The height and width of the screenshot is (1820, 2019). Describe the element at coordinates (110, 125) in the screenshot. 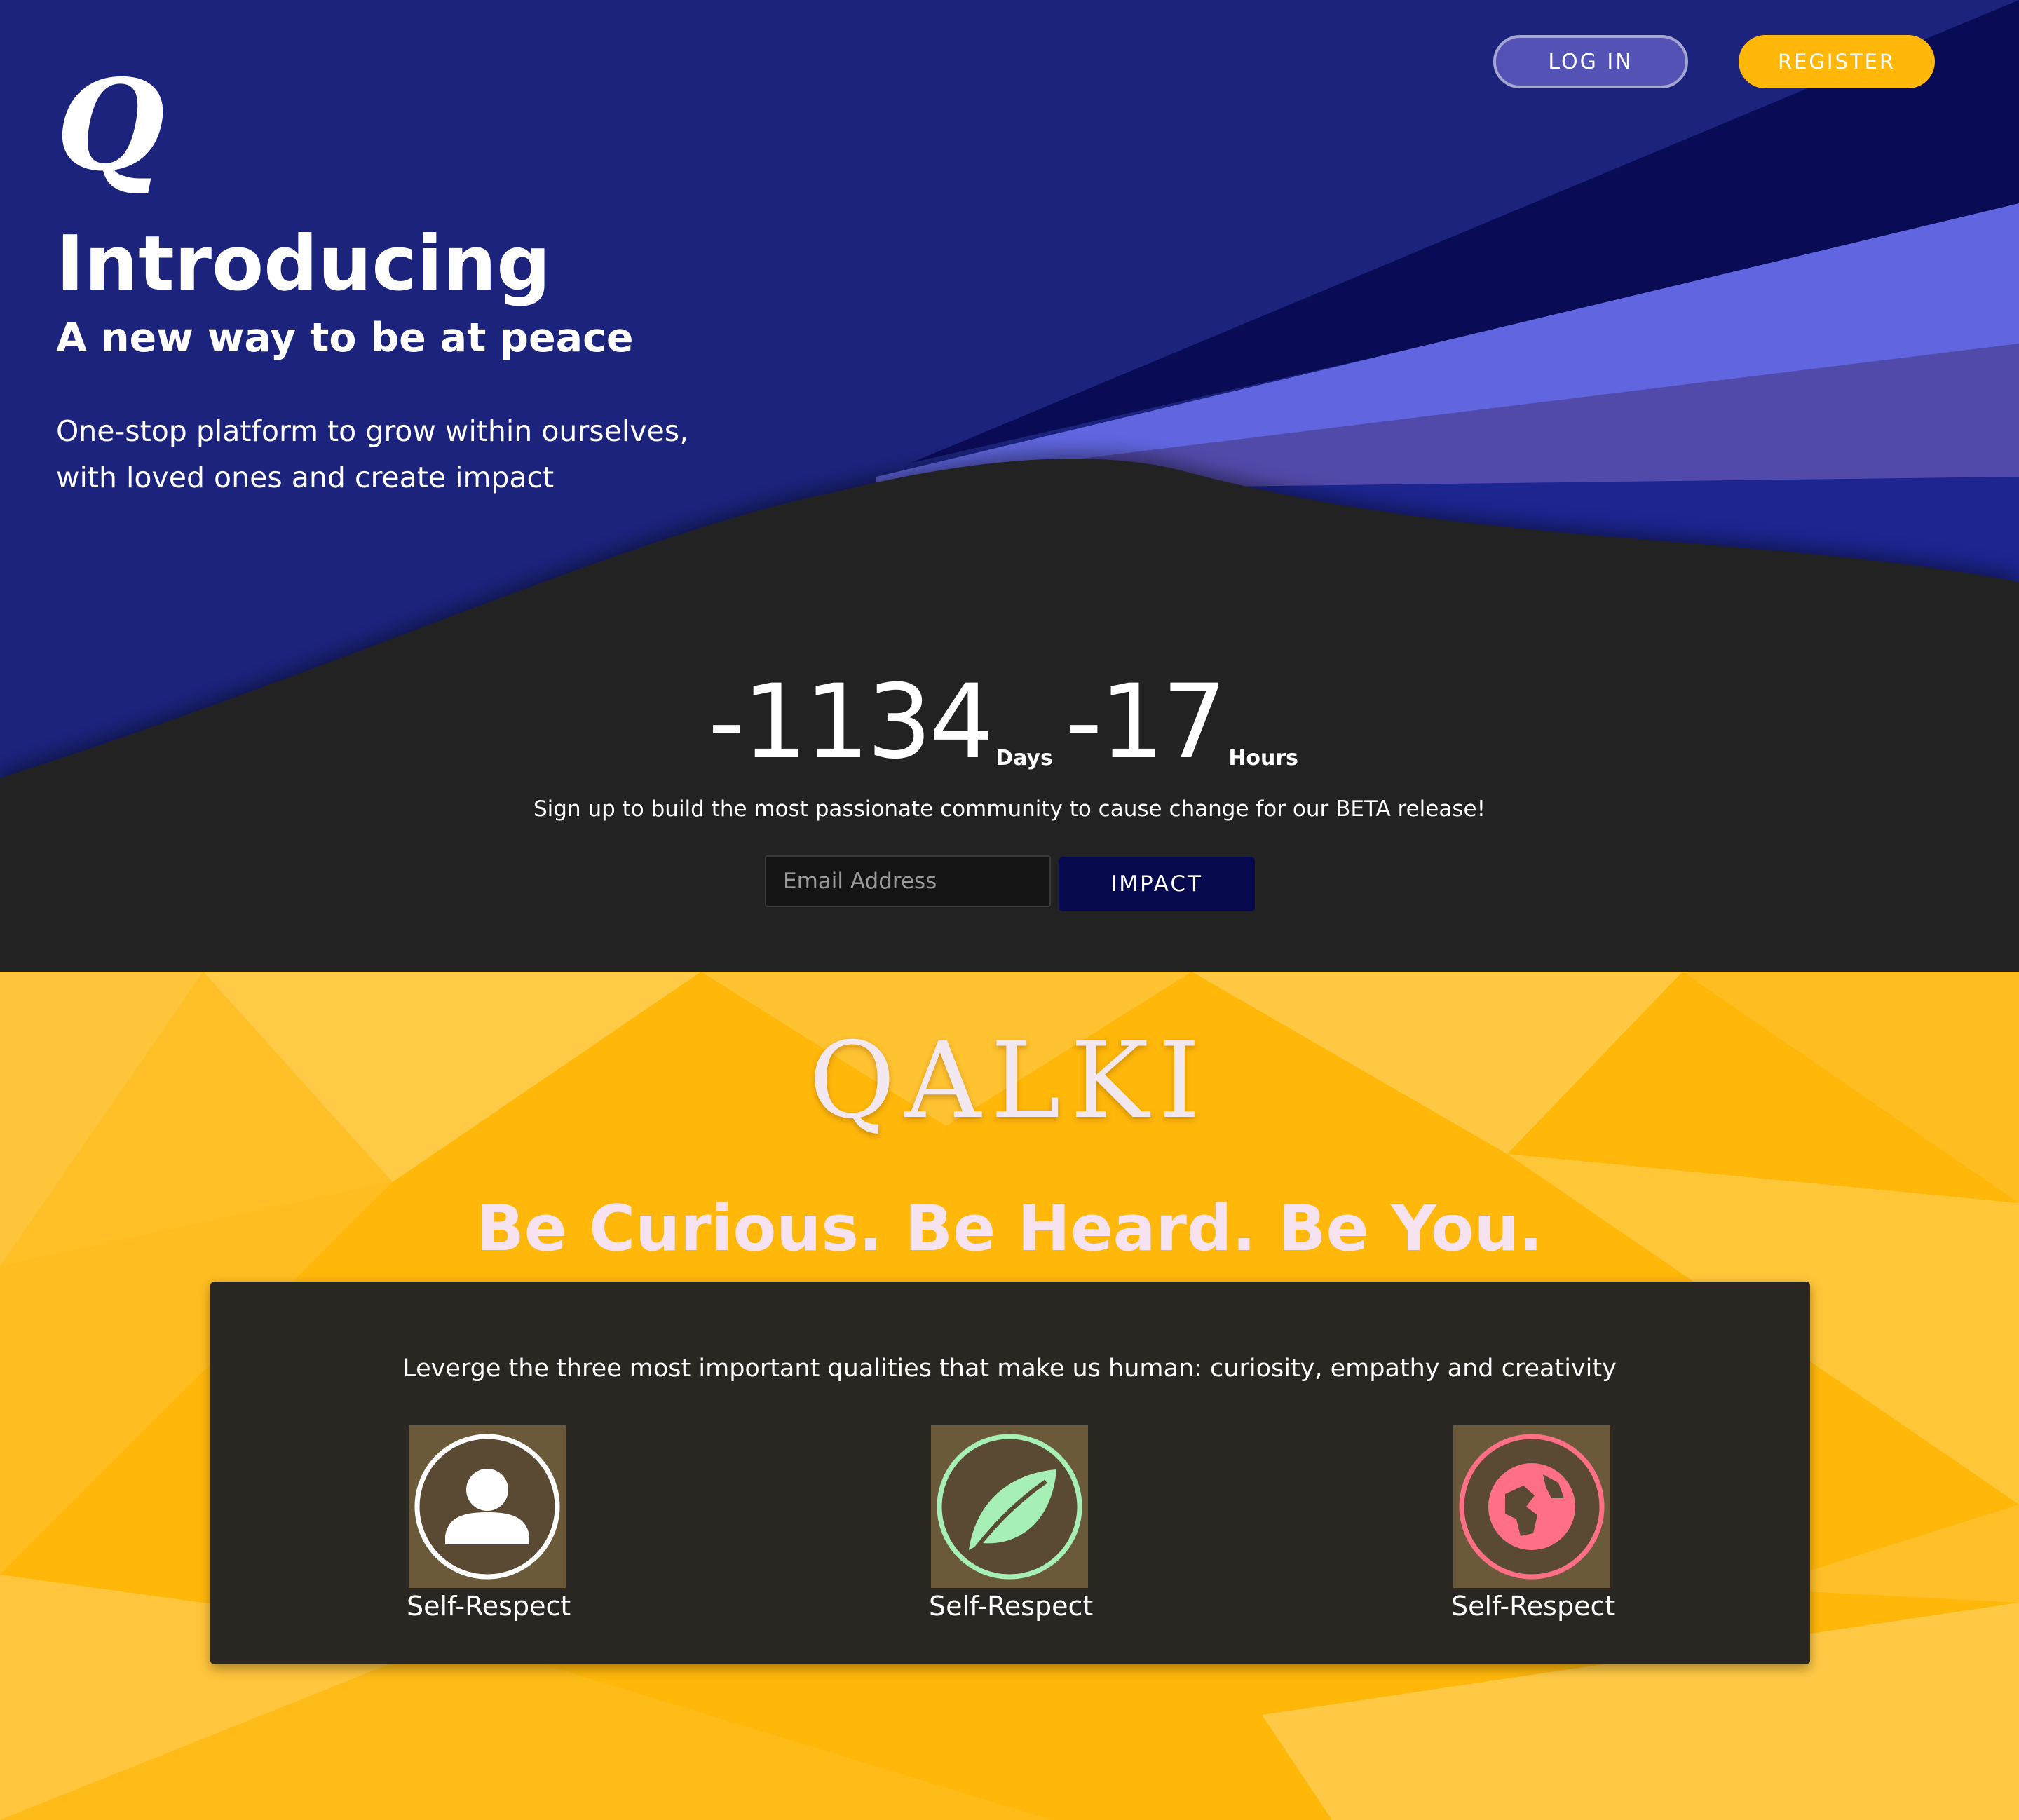

I see `logo: Q` at that location.